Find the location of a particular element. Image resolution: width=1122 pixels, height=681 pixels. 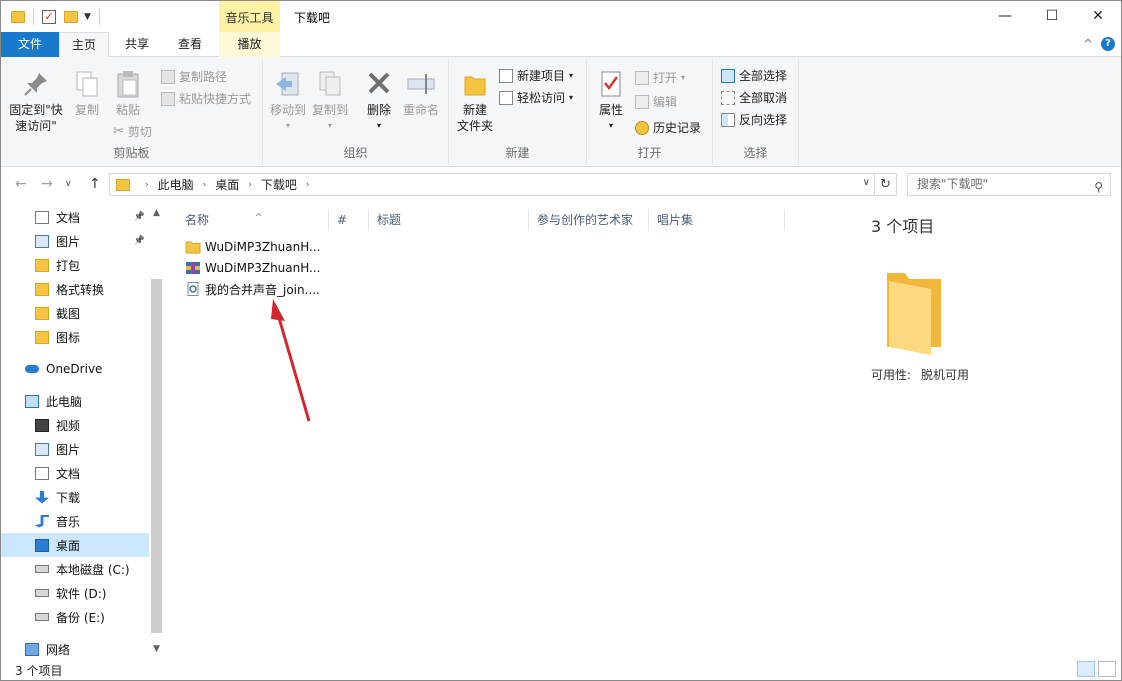

pictures-icon is located at coordinates (42, 449).